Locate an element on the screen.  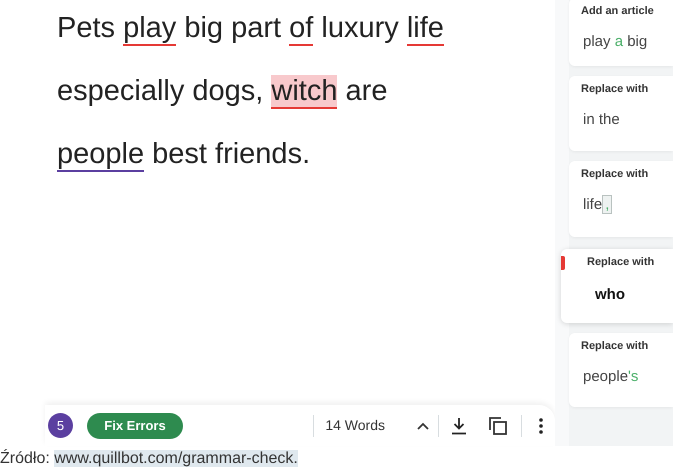
word-count: 14 Words is located at coordinates (355, 425).